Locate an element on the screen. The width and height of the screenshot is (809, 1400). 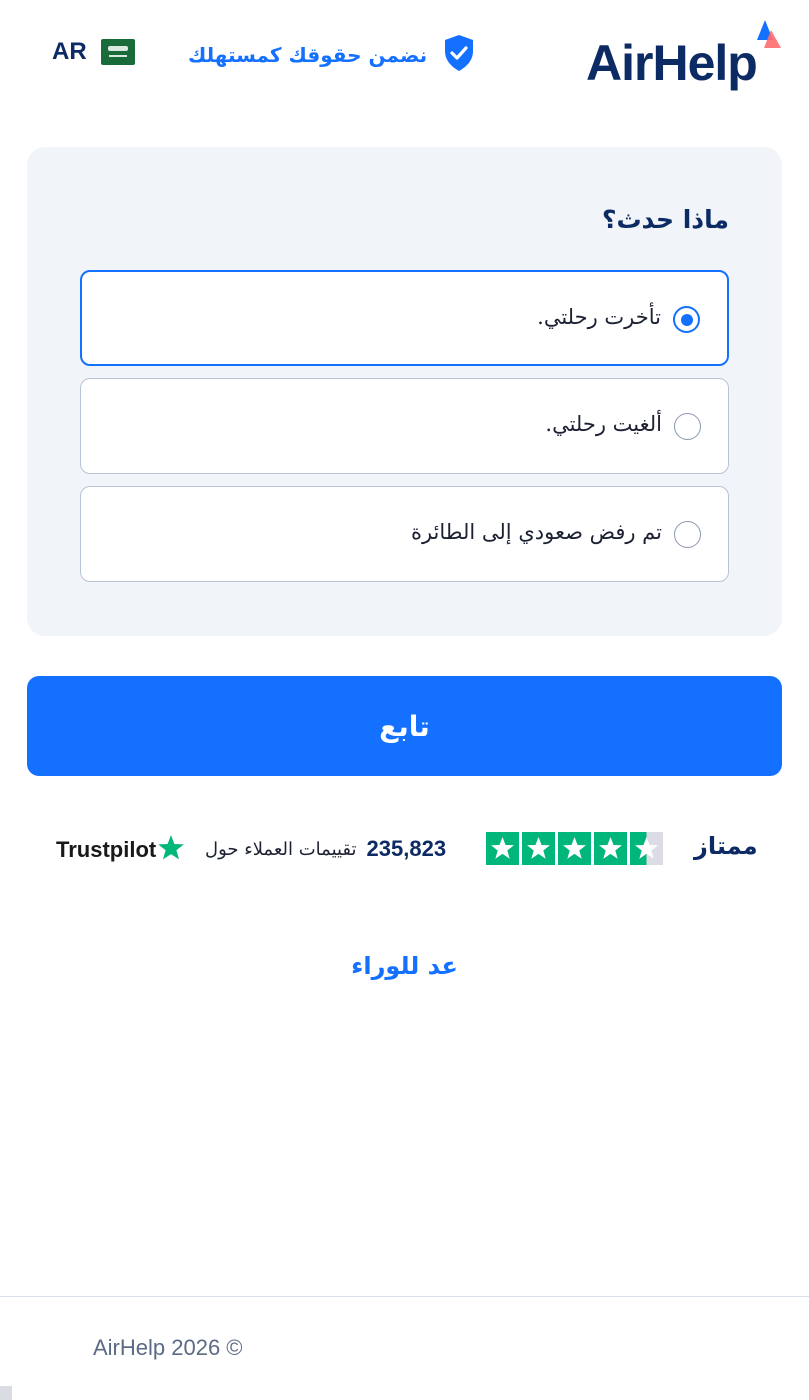
option-label: تم رفض صعودي إلى الطائرة is located at coordinates (536, 532).